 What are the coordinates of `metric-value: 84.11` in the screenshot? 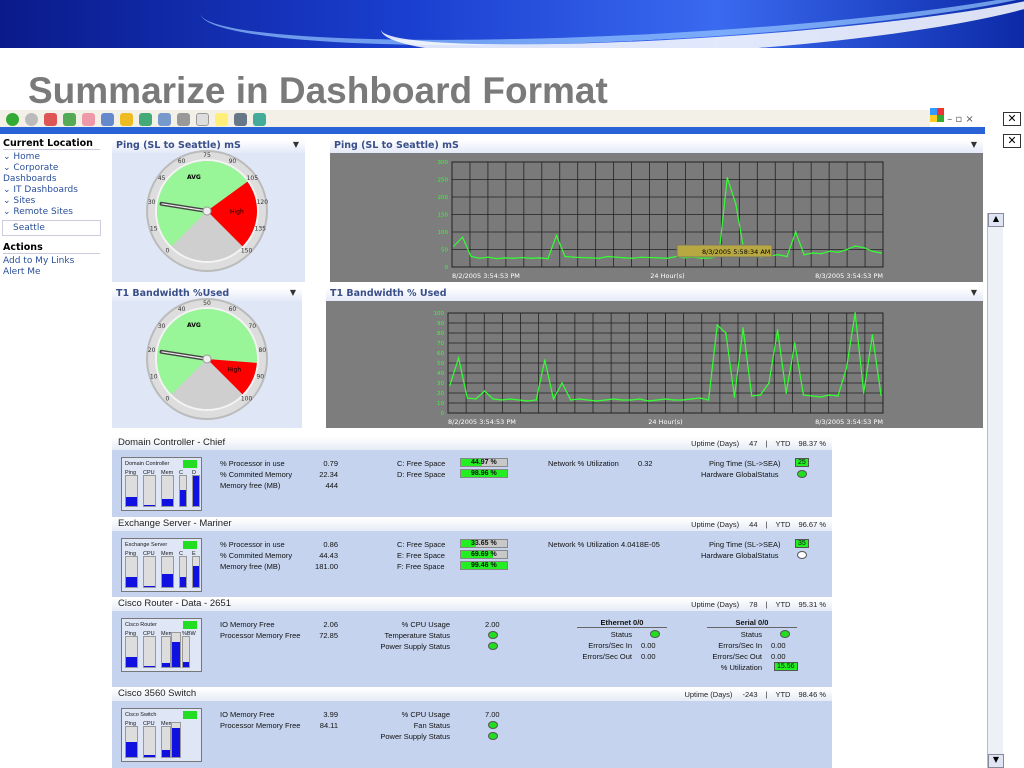 It's located at (328, 725).